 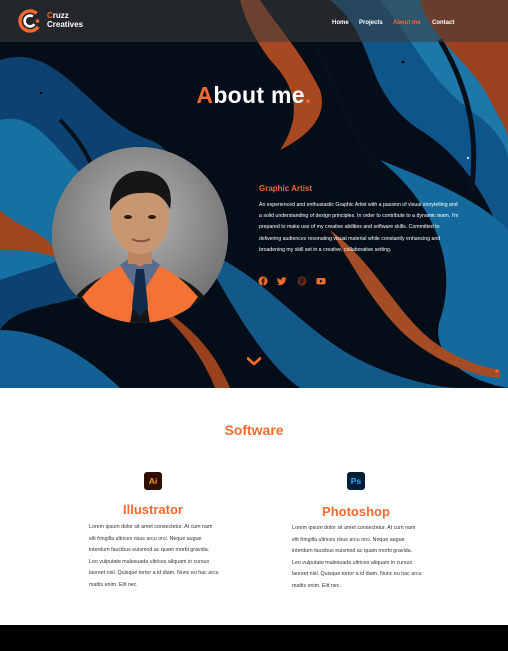 I want to click on software-heading: Software, so click(x=254, y=430).